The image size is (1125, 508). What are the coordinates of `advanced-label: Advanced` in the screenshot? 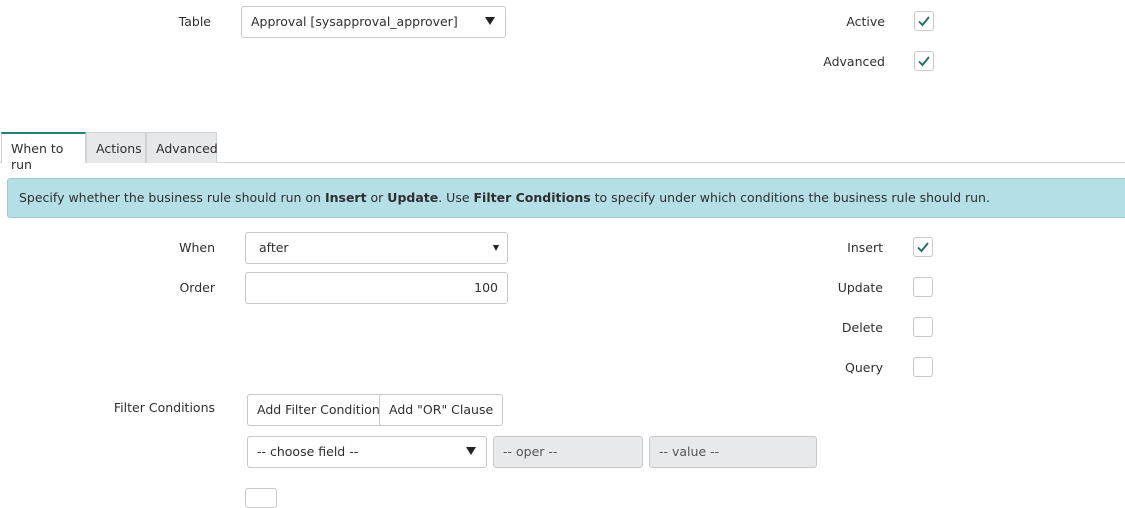 It's located at (854, 61).